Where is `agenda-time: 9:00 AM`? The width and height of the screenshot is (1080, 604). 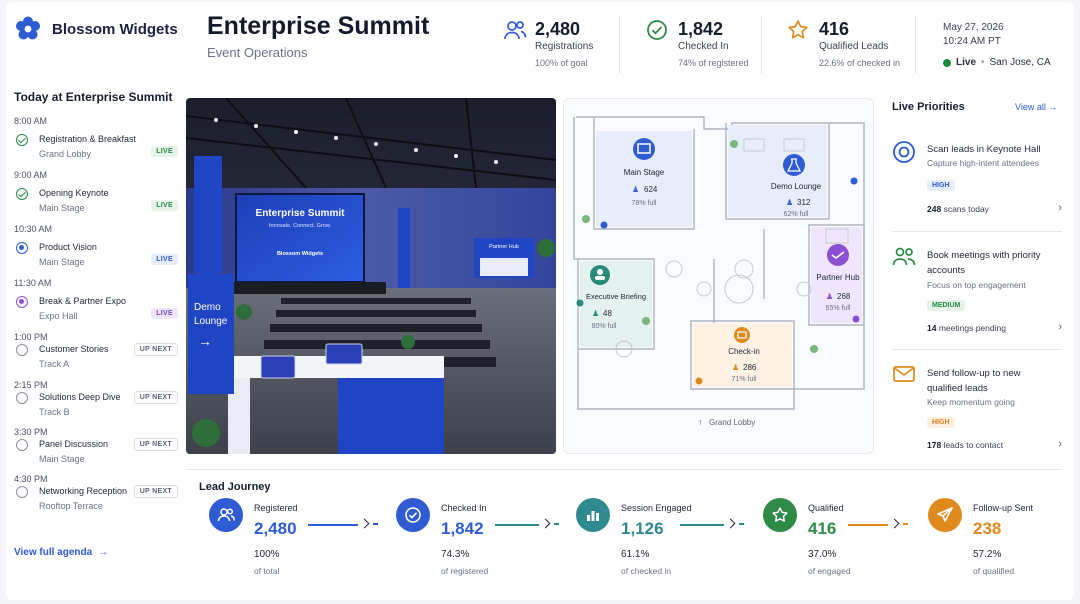 agenda-time: 9:00 AM is located at coordinates (31, 175).